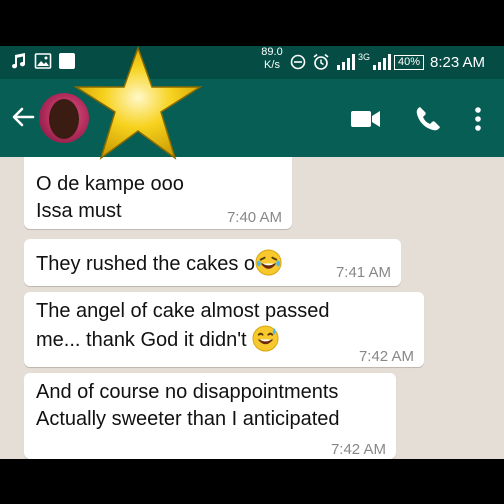 The height and width of the screenshot is (504, 504). I want to click on status-time: 8:23 AM, so click(458, 62).